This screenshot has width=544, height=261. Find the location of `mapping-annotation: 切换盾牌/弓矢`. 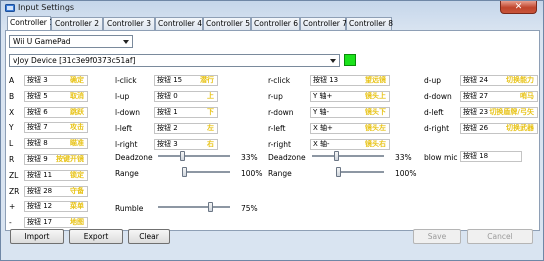

mapping-annotation: 切换盾牌/弓矢 is located at coordinates (511, 112).